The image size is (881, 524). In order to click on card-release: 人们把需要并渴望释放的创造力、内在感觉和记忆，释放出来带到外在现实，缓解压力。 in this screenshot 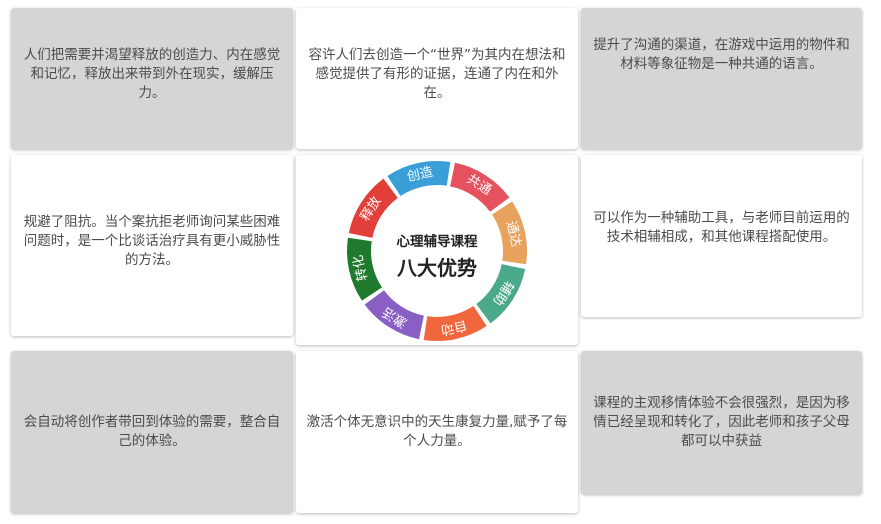, I will do `click(152, 78)`.